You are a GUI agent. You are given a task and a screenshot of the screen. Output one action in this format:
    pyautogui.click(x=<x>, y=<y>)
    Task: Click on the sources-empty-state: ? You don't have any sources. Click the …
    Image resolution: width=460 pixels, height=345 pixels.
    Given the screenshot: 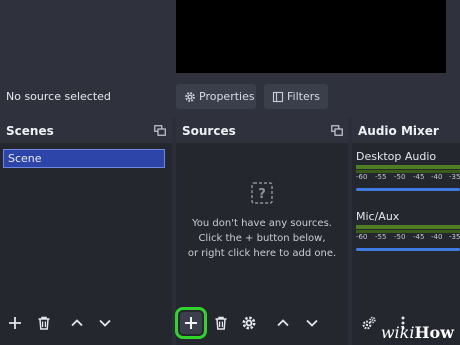 What is the action you would take?
    pyautogui.click(x=262, y=221)
    